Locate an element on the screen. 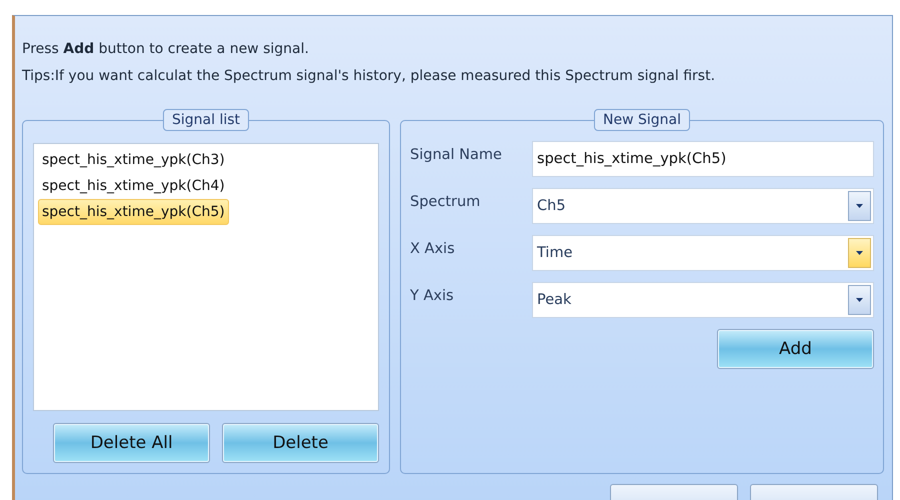 The image size is (900, 500). group-title: Signal list is located at coordinates (206, 120).